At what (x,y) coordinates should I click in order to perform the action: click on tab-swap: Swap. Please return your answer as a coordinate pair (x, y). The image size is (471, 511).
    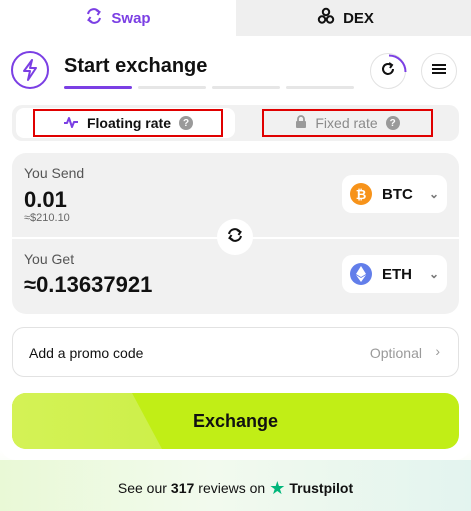
    Looking at the image, I should click on (118, 18).